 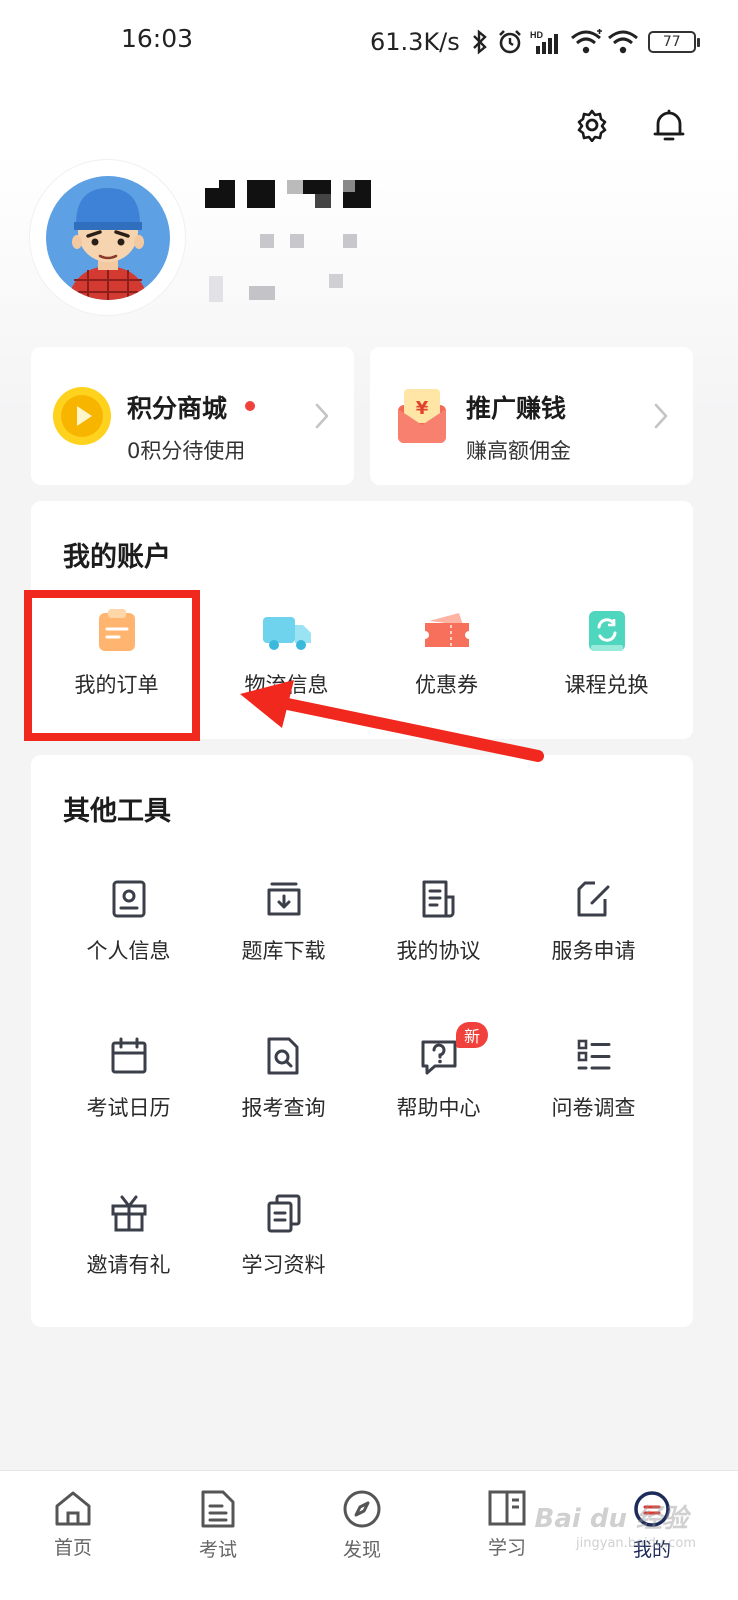 I want to click on section-title: 其他工具, so click(x=117, y=811).